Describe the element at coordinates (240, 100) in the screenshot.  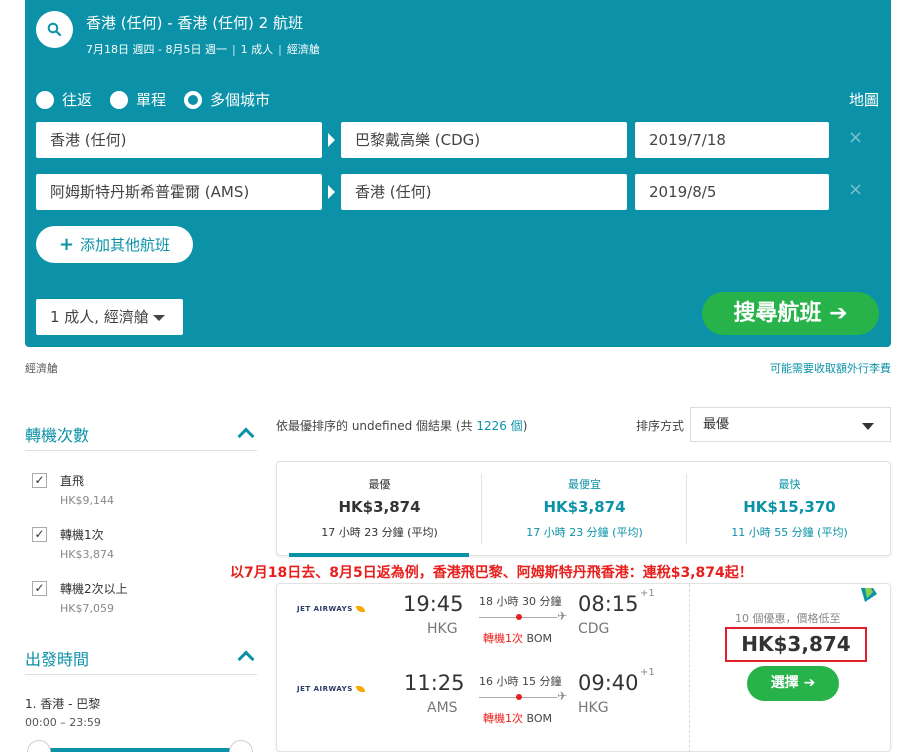
I see `radio-label: 多個城市` at that location.